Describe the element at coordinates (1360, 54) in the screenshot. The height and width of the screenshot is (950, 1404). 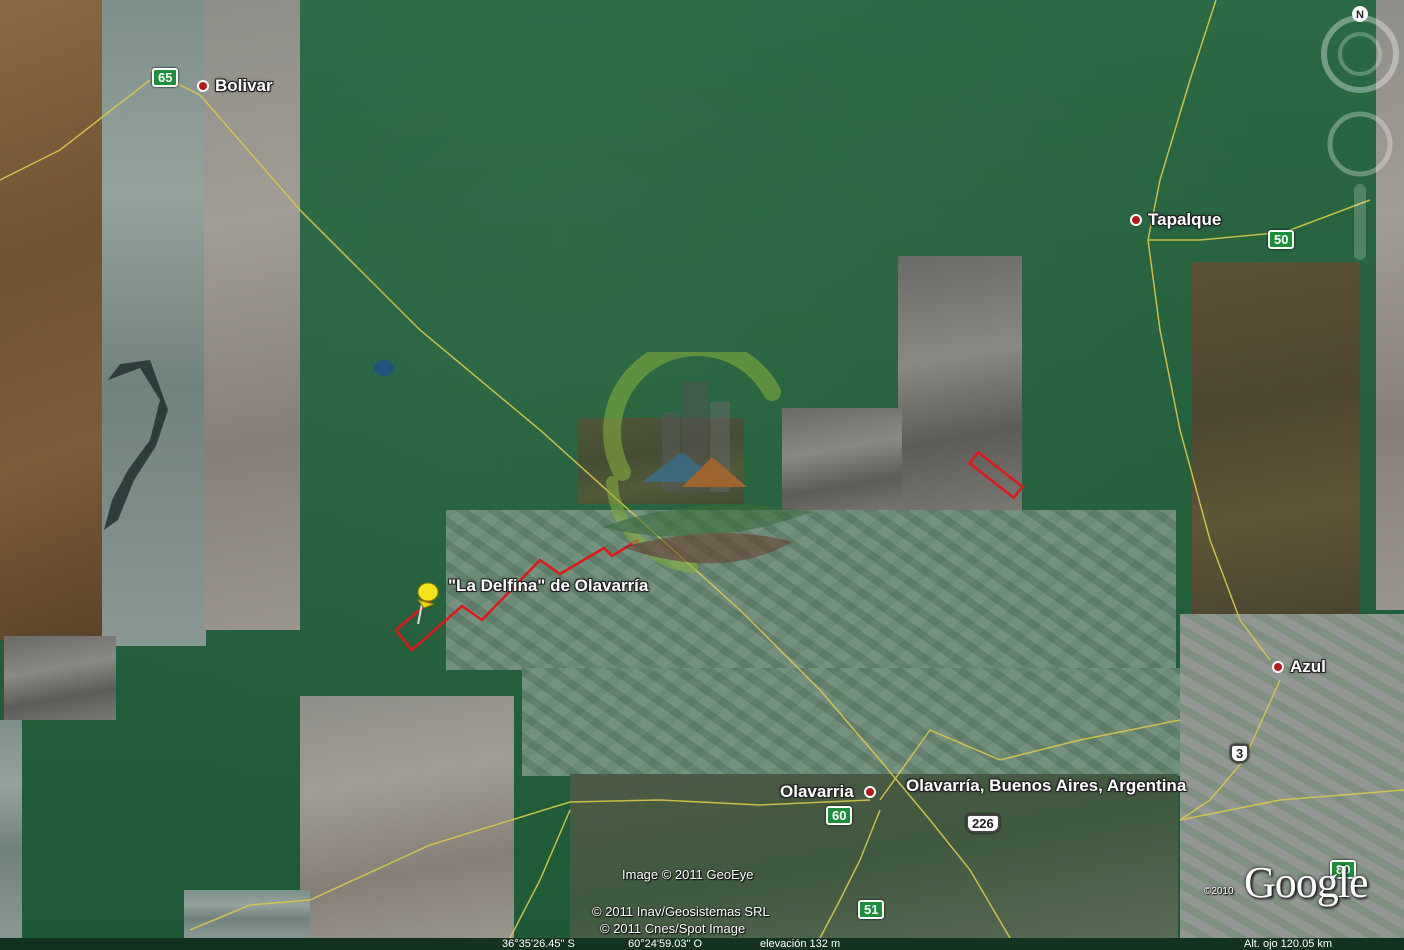
I see `look-ring` at that location.